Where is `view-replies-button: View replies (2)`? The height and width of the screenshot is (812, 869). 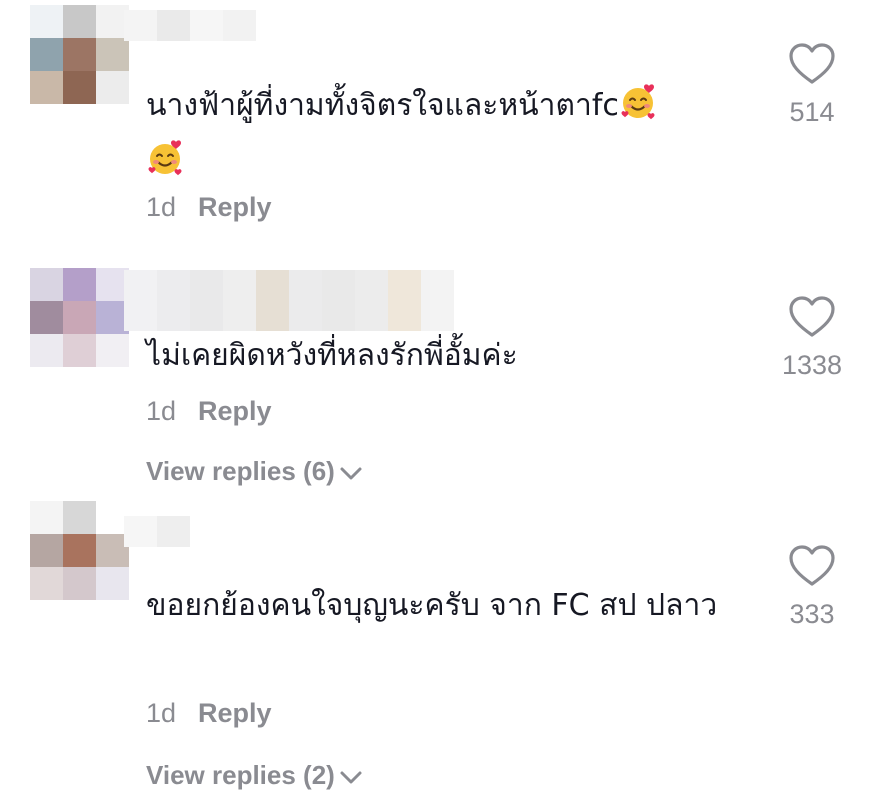 view-replies-button: View replies (2) is located at coordinates (254, 775).